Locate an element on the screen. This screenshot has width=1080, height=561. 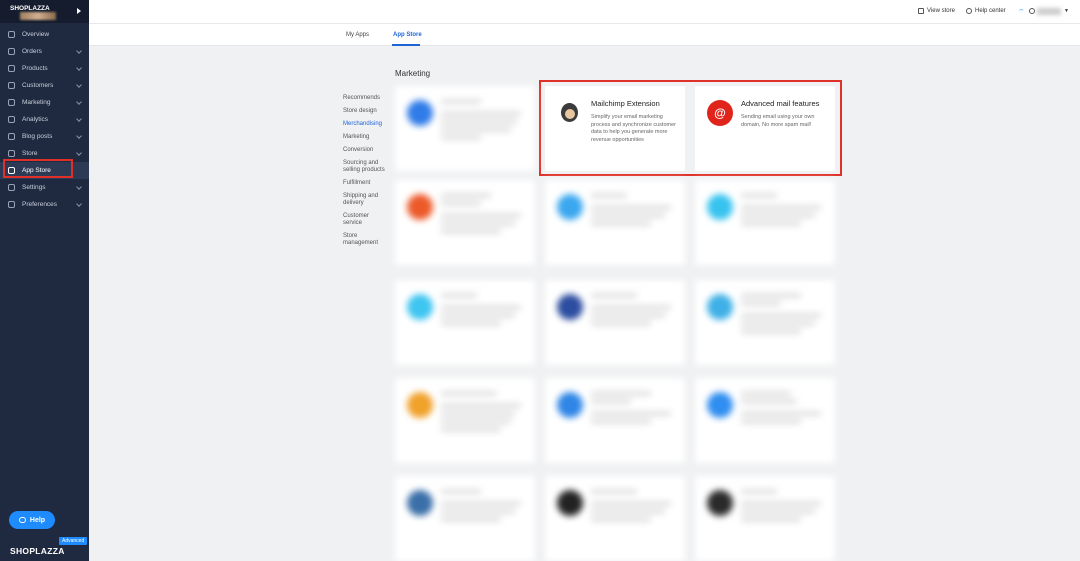
tab-my-apps: My Apps is located at coordinates (357, 35).